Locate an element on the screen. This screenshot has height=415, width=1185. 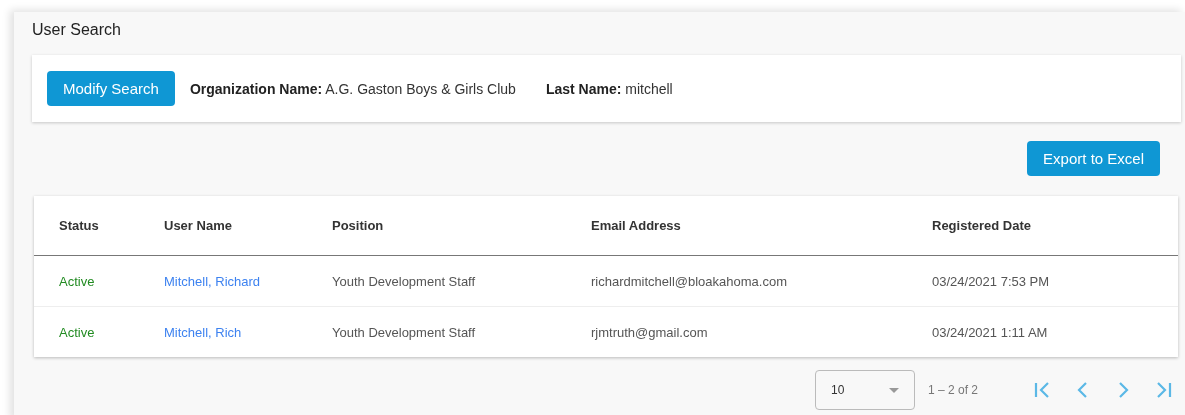
column-header: Position is located at coordinates (460, 226).